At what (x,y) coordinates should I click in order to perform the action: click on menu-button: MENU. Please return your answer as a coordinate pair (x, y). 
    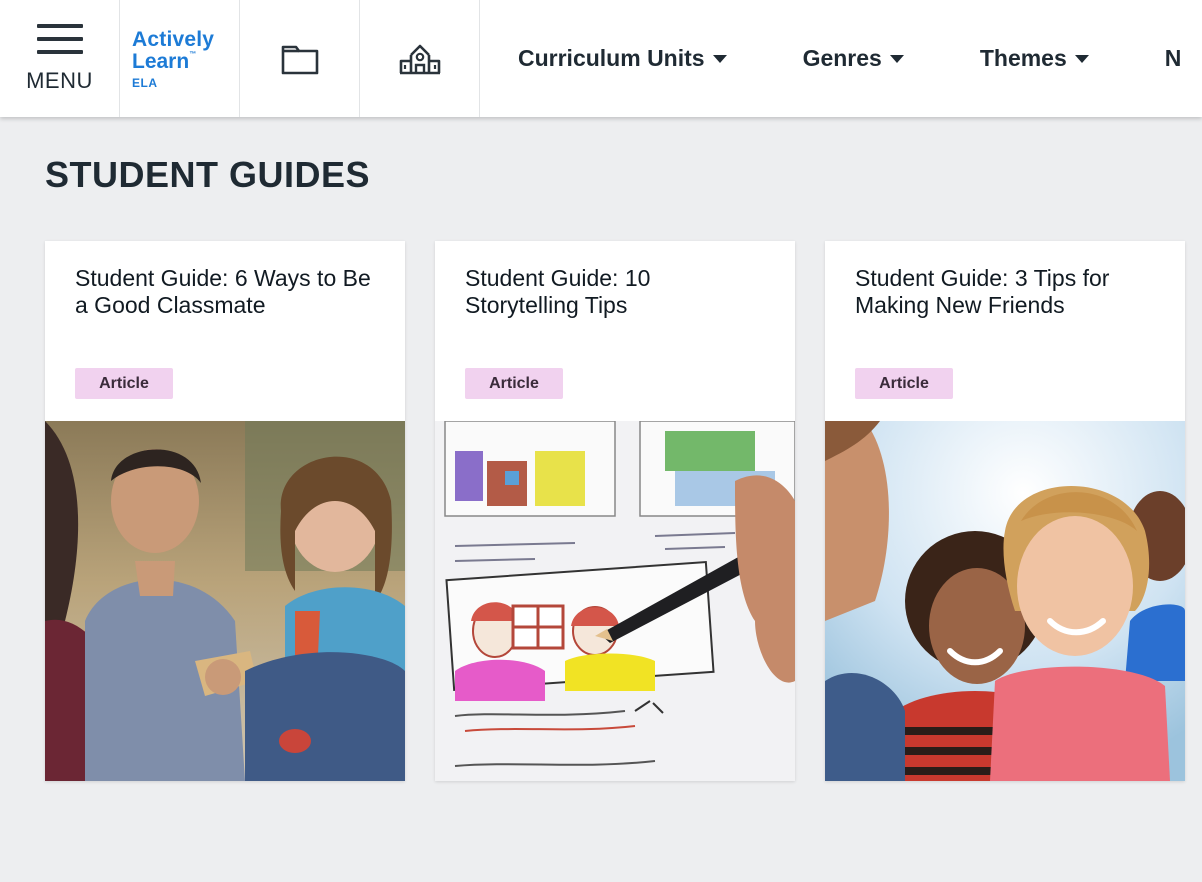
    Looking at the image, I should click on (60, 58).